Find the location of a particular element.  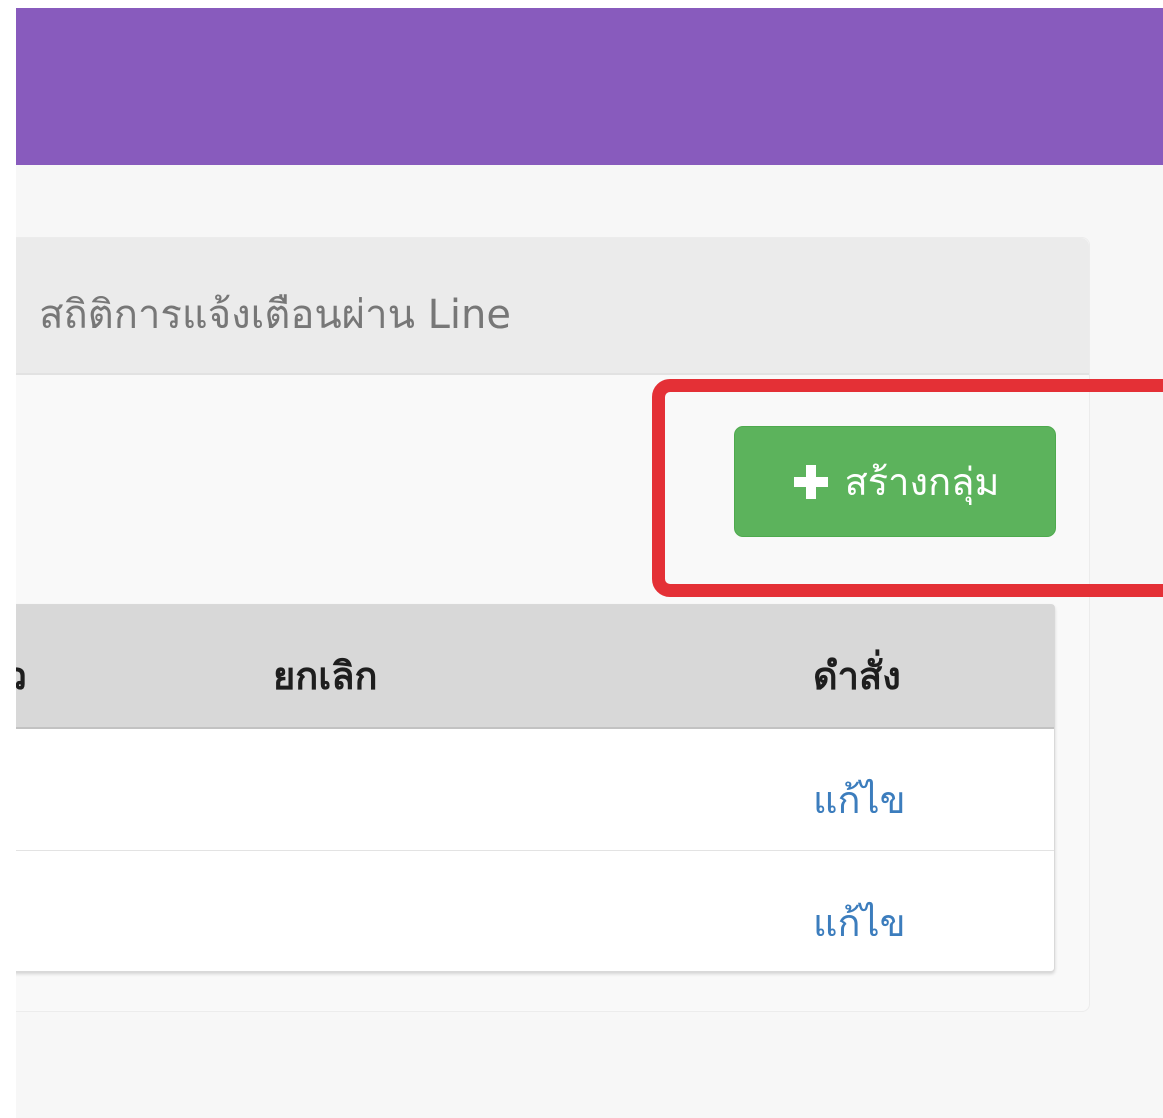

table-header-cancel: ยกเลิก is located at coordinates (325, 676).